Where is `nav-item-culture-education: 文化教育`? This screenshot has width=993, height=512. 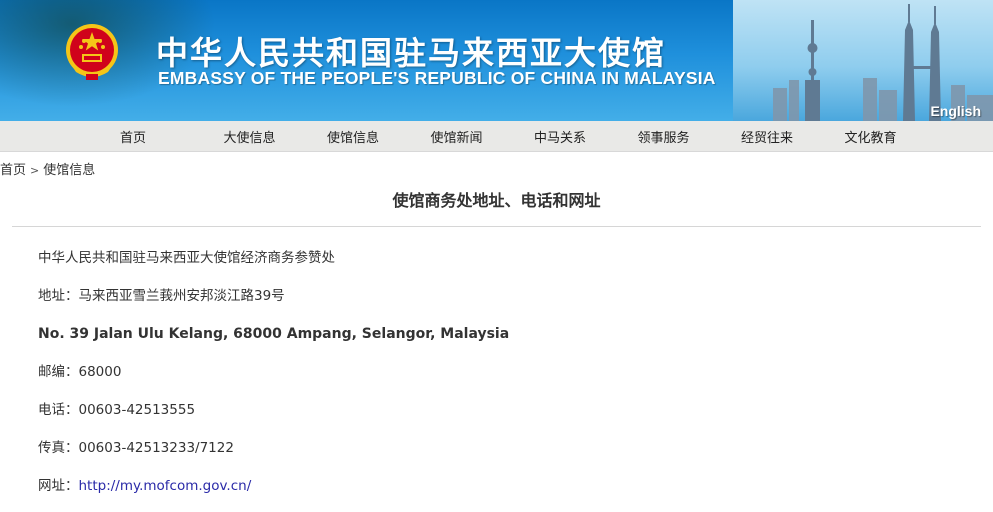 nav-item-culture-education: 文化教育 is located at coordinates (881, 136).